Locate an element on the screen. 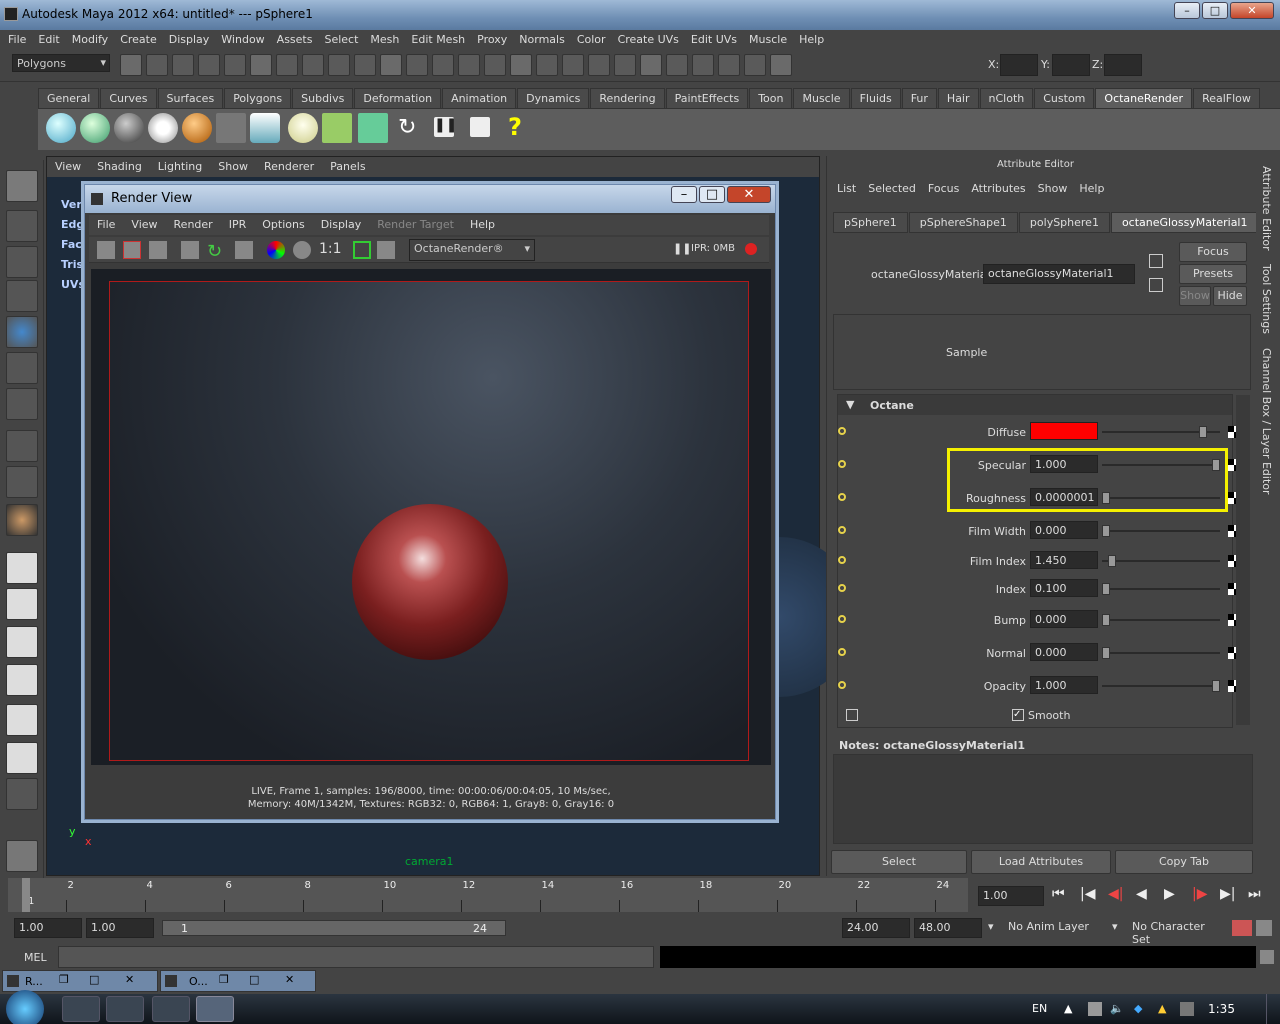 This screenshot has height=1024, width=1280. shelf-tab-dynamics: Dynamics is located at coordinates (553, 98).